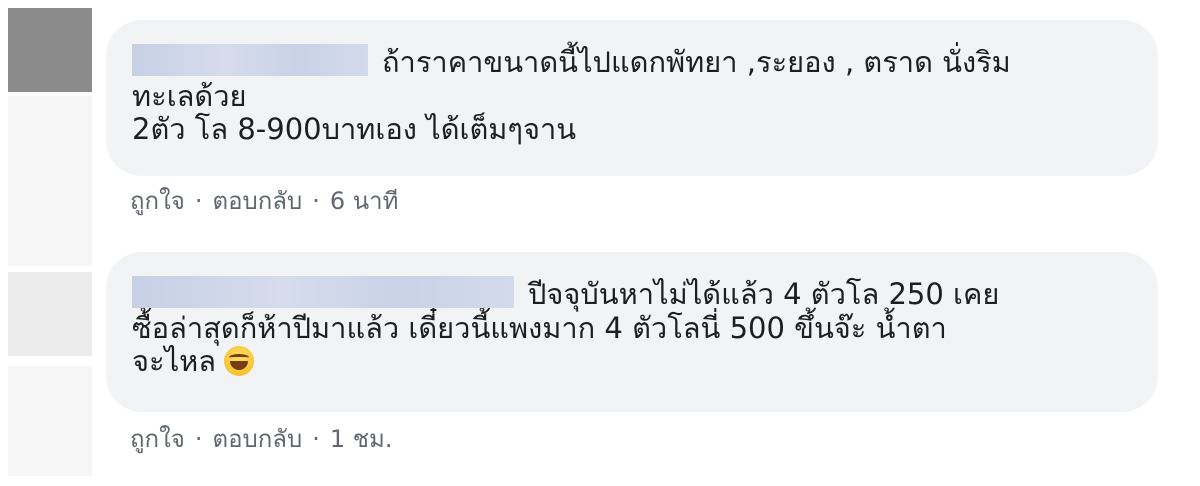 This screenshot has height=486, width=1200. I want to click on comment-line-text: ทะเลด้วย, so click(189, 96).